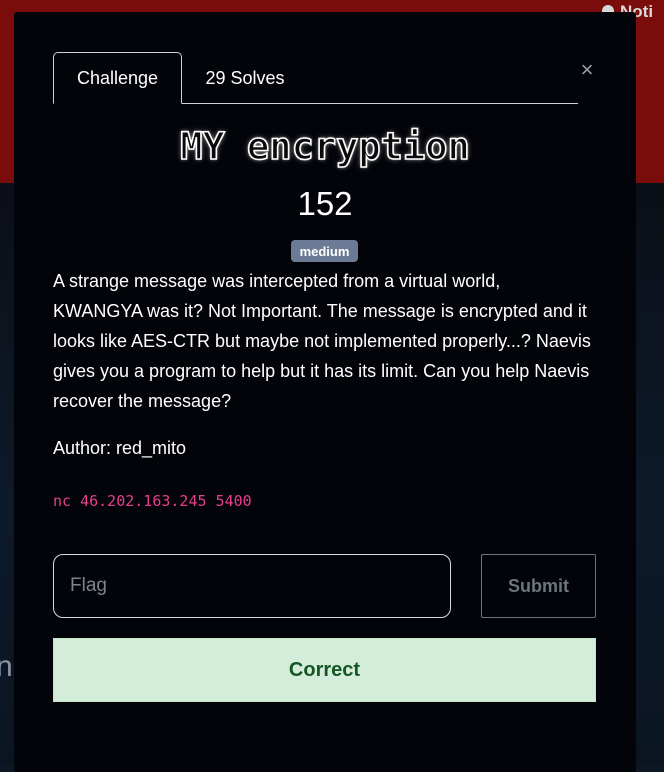  I want to click on connection-command: nc 46.202.163.245 5400, so click(152, 501).